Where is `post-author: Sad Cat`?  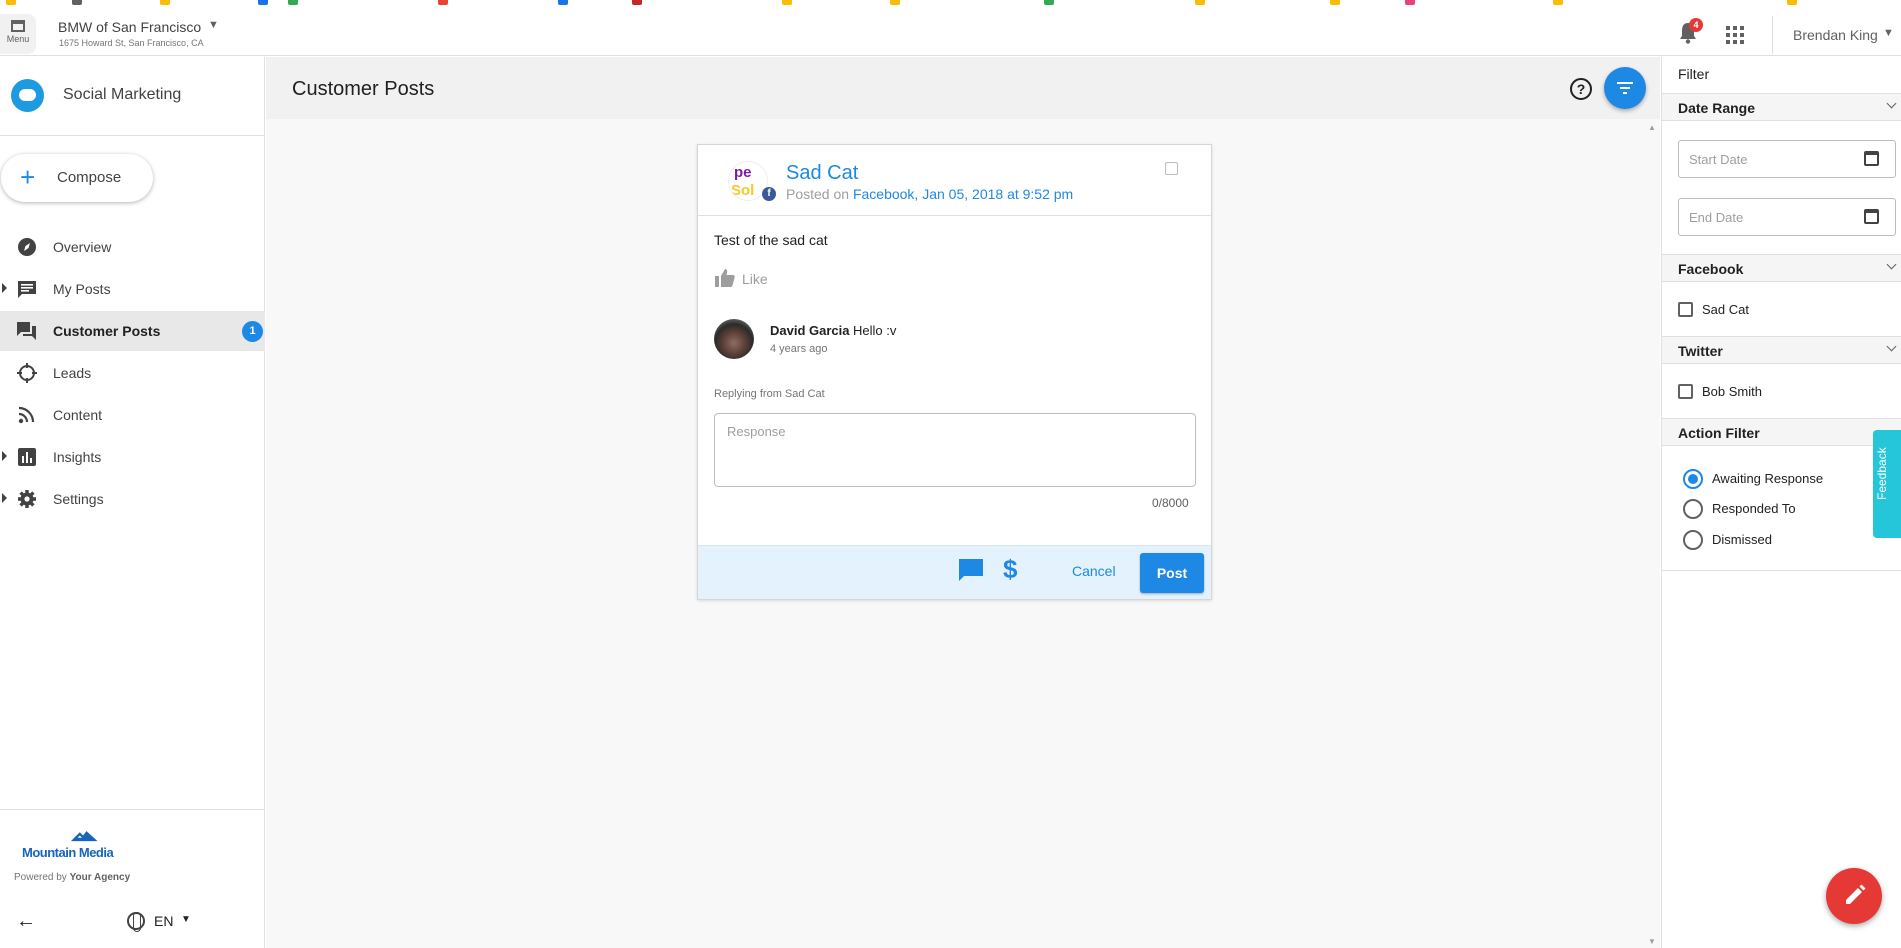
post-author: Sad Cat is located at coordinates (822, 173).